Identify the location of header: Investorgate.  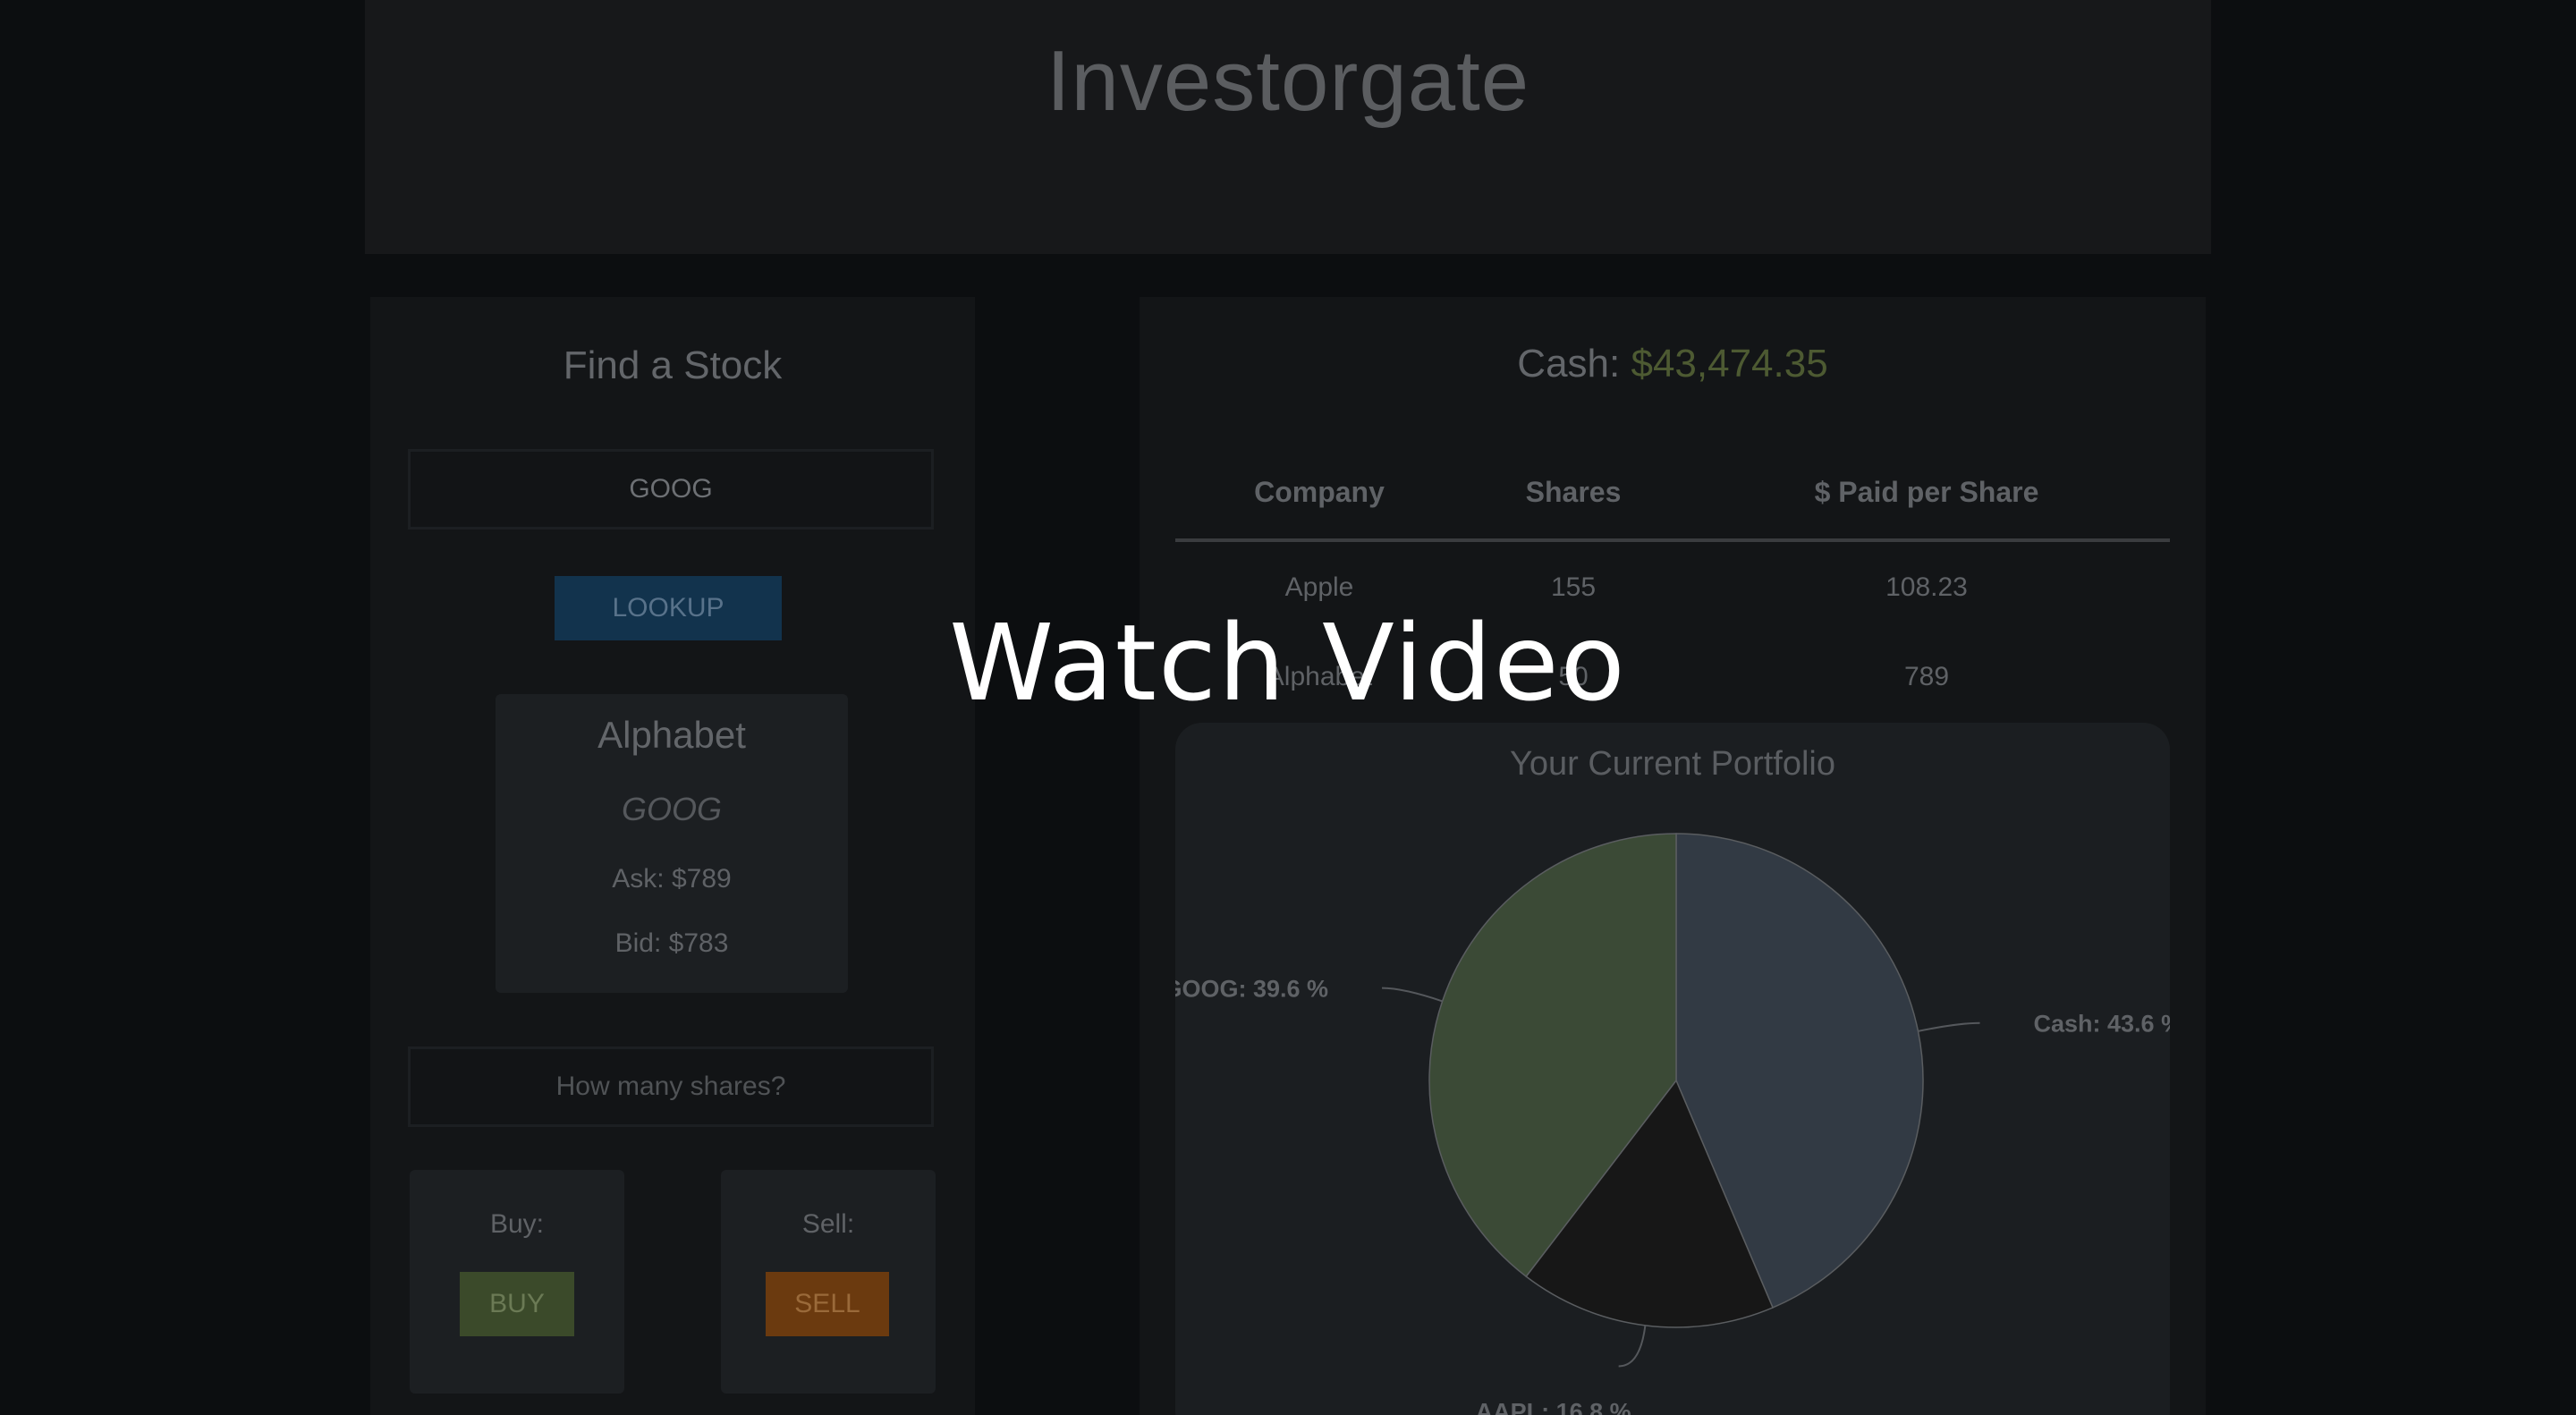
(1288, 127).